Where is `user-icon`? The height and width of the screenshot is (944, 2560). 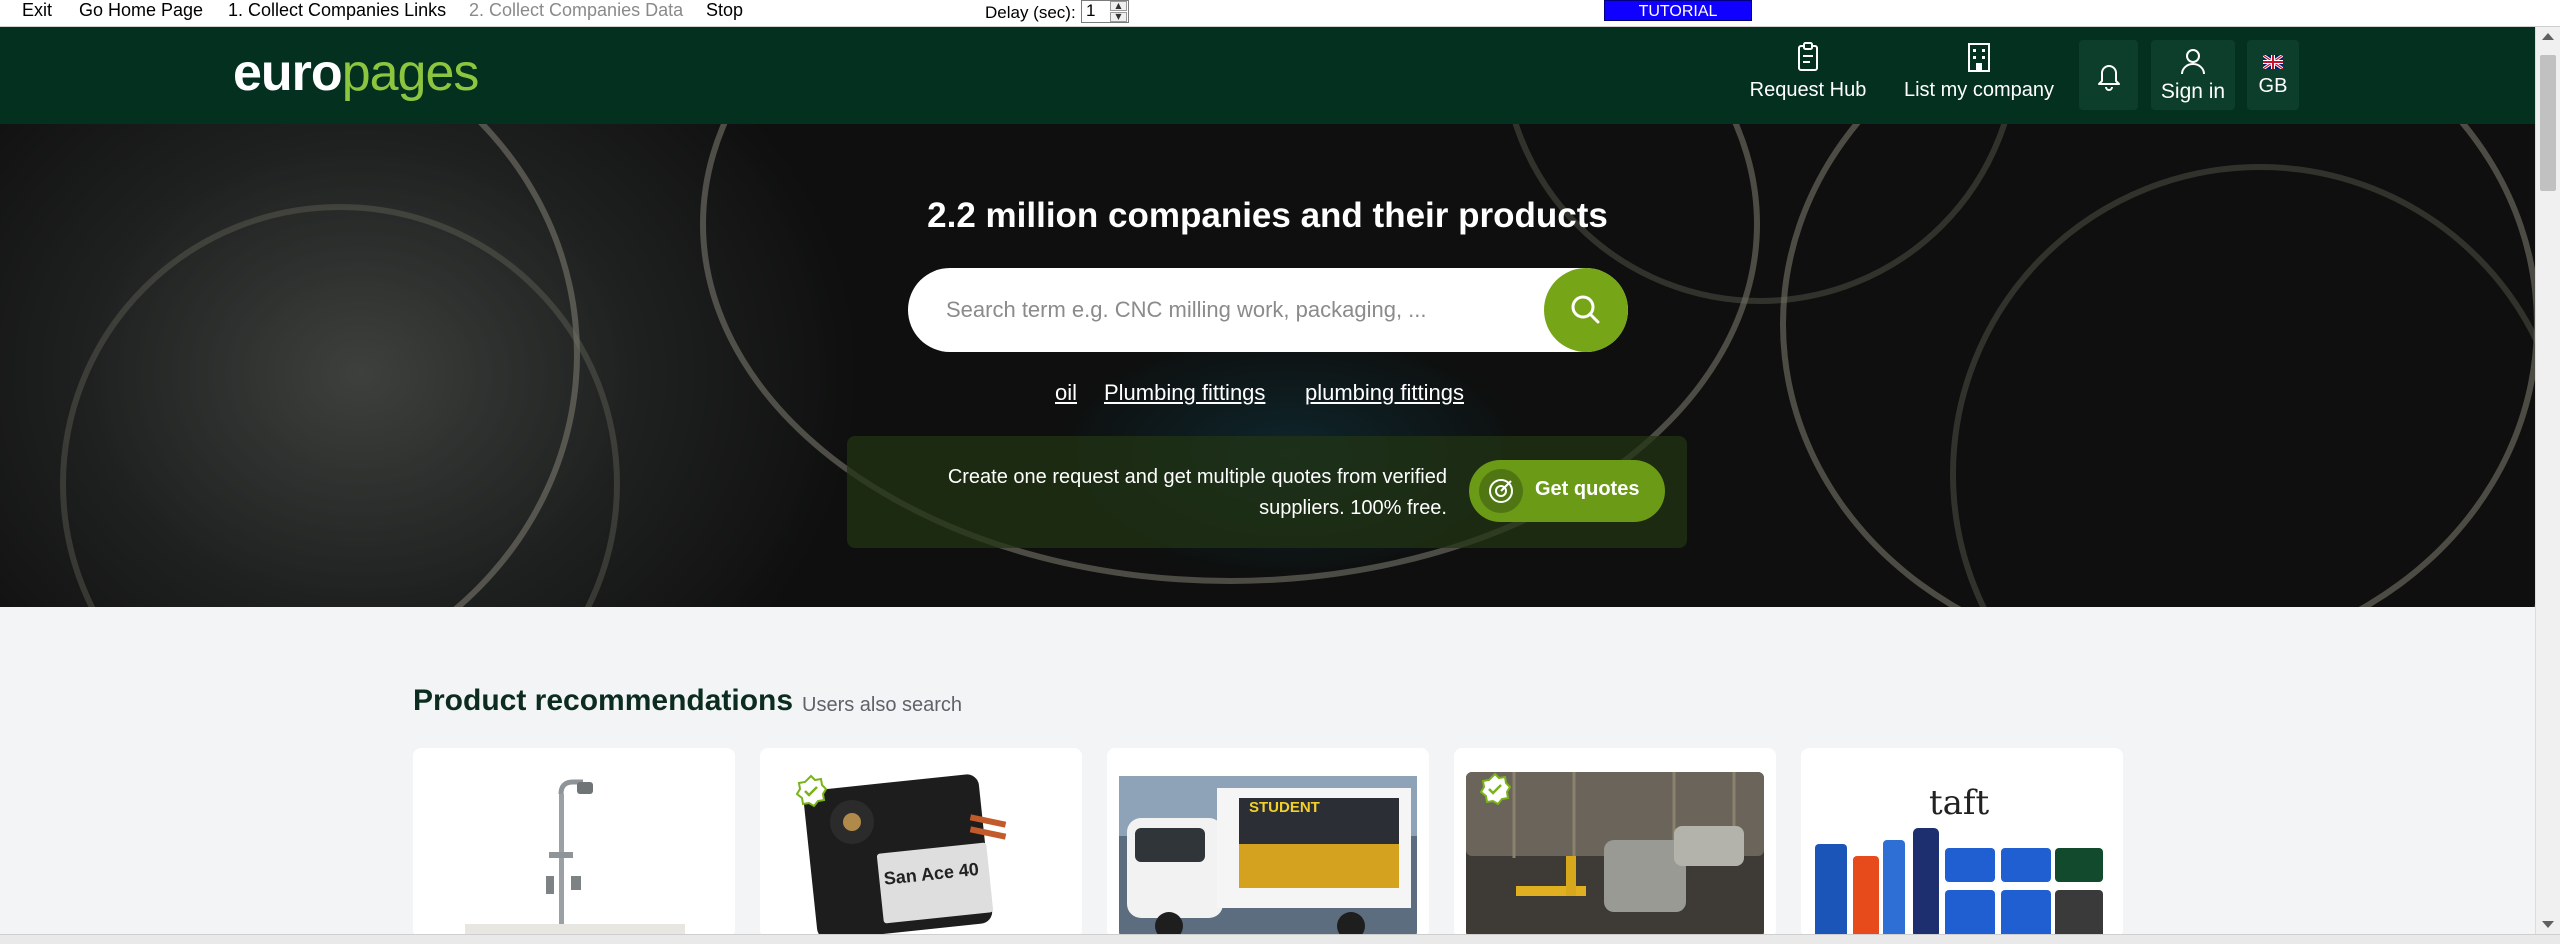
user-icon is located at coordinates (2193, 62).